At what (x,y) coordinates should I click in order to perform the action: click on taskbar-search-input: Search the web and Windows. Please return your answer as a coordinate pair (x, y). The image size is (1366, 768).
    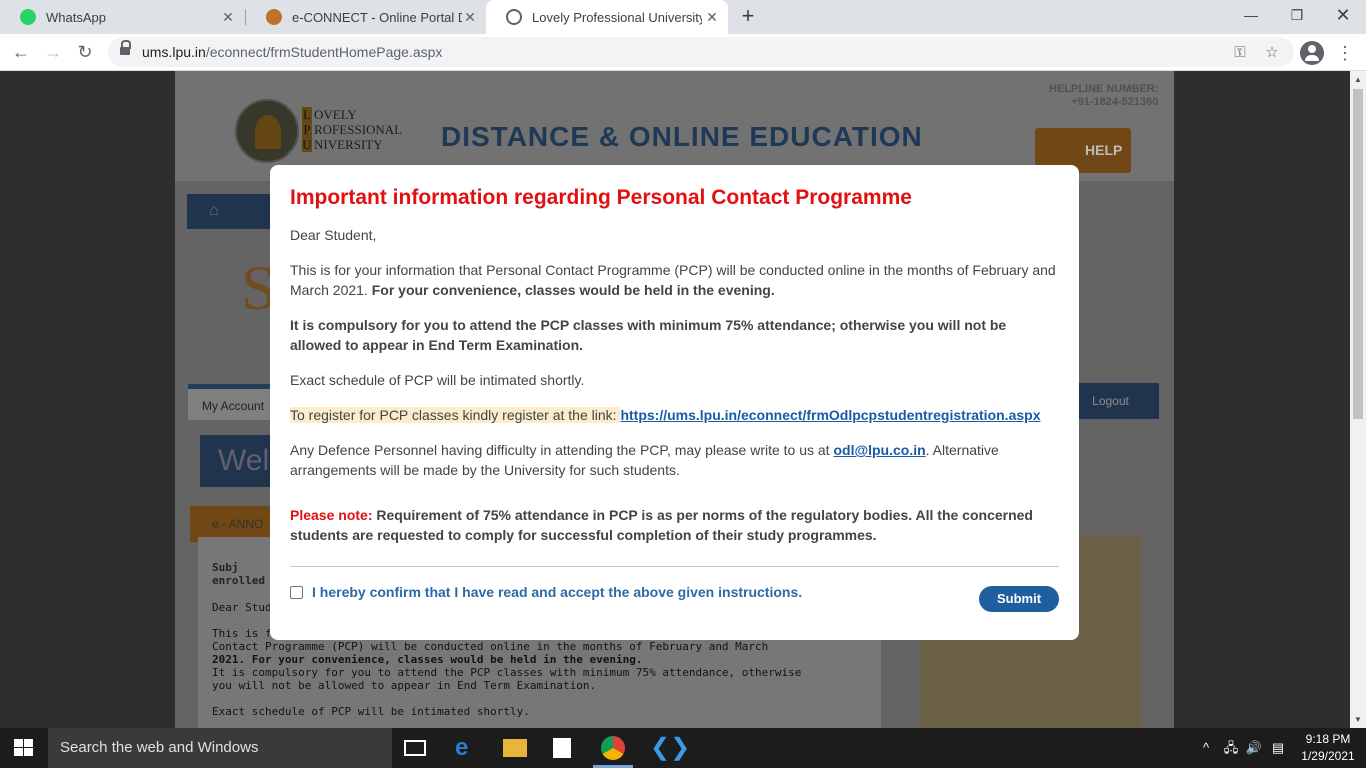
    Looking at the image, I should click on (220, 748).